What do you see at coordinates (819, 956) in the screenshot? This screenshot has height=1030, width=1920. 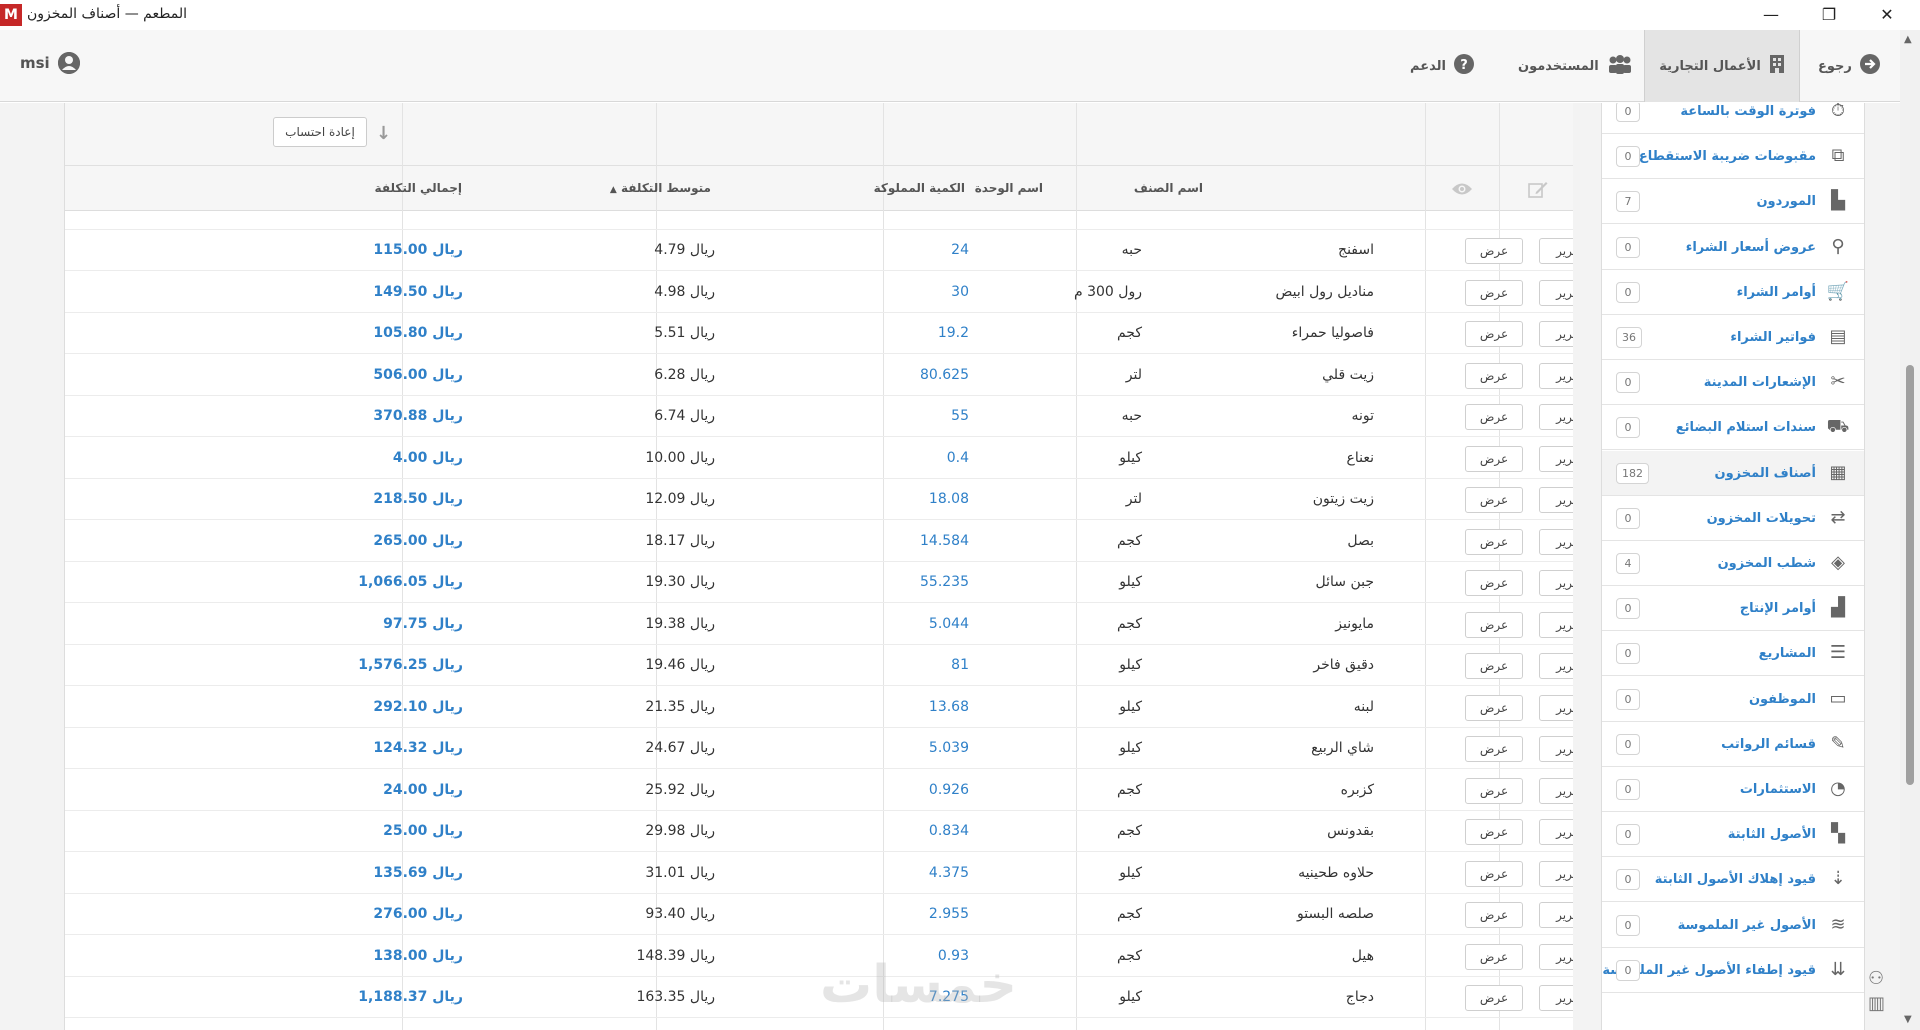 I see `table-row: ريال 138.00ريال 148.390.93كجمهيلعرضتحرير` at bounding box center [819, 956].